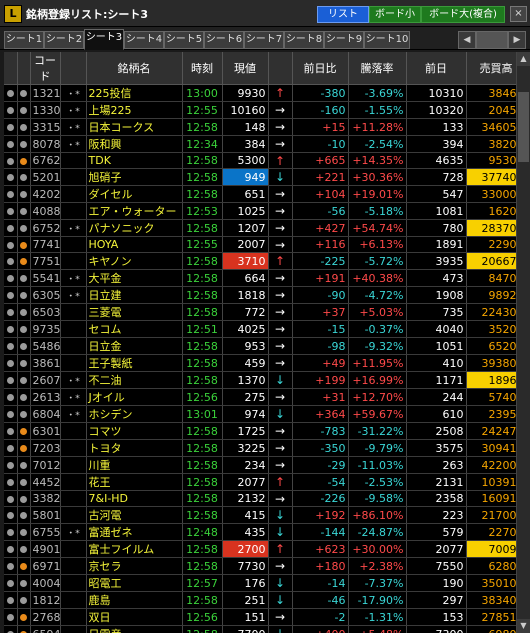  I want to click on column-header-led2, so click(24, 68).